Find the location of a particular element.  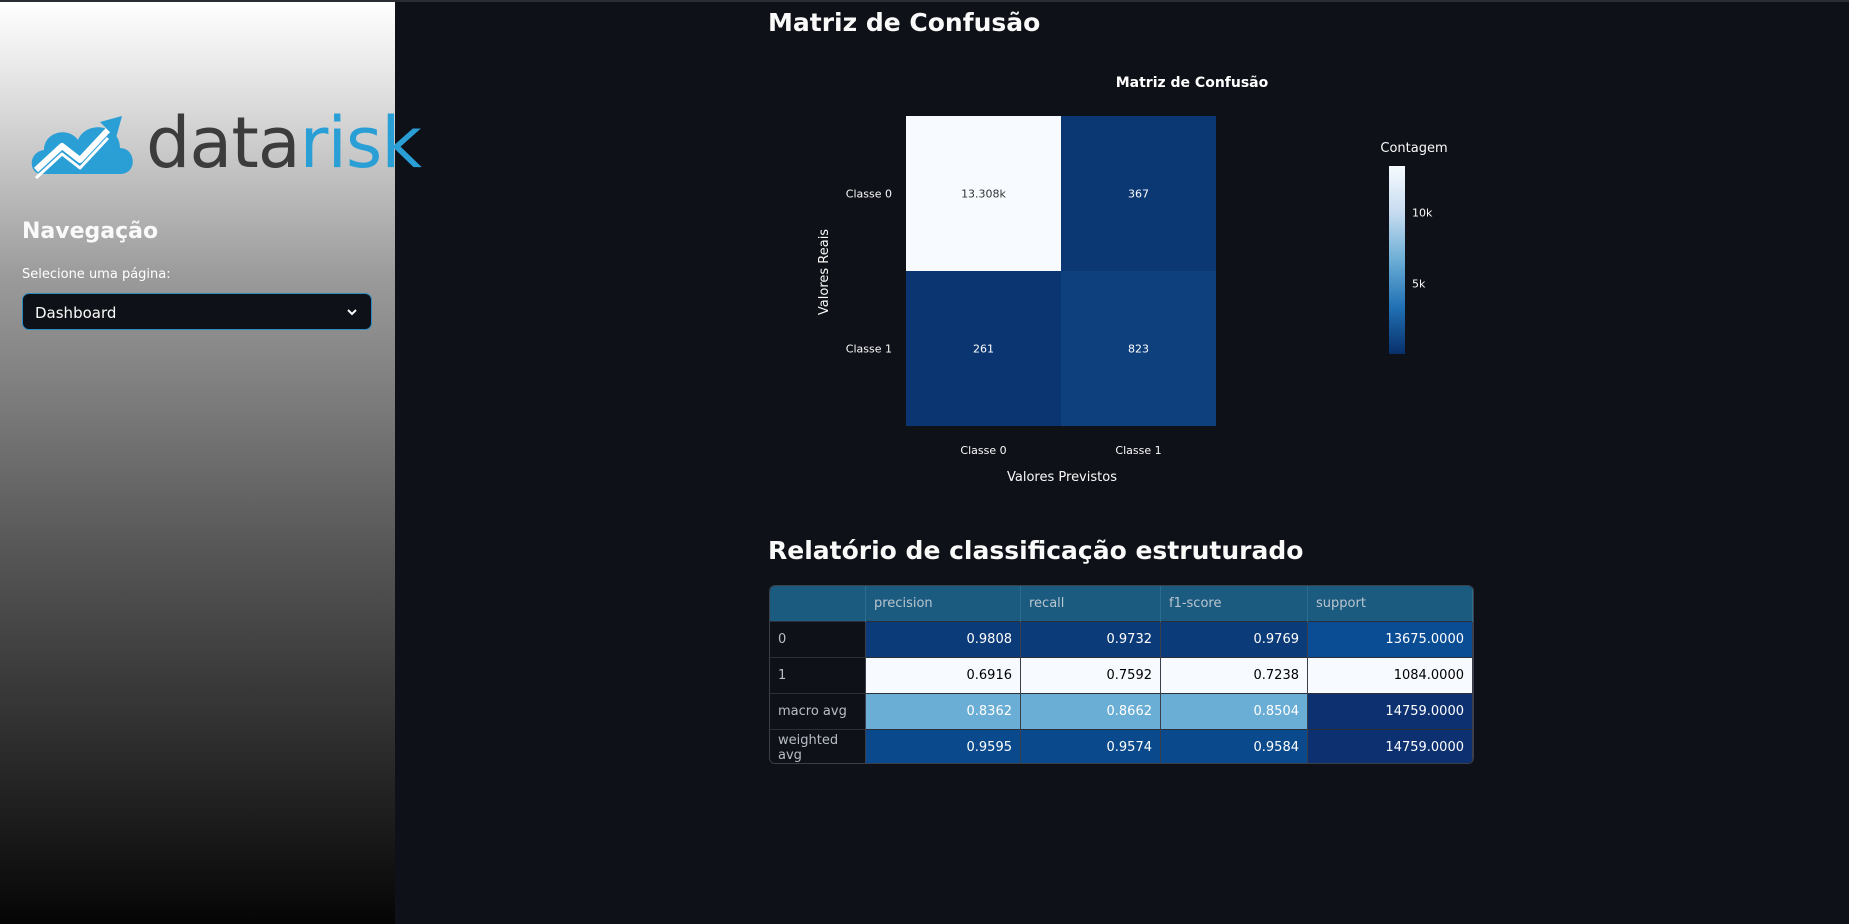

datarisk-logo: datarisk is located at coordinates (225, 144).